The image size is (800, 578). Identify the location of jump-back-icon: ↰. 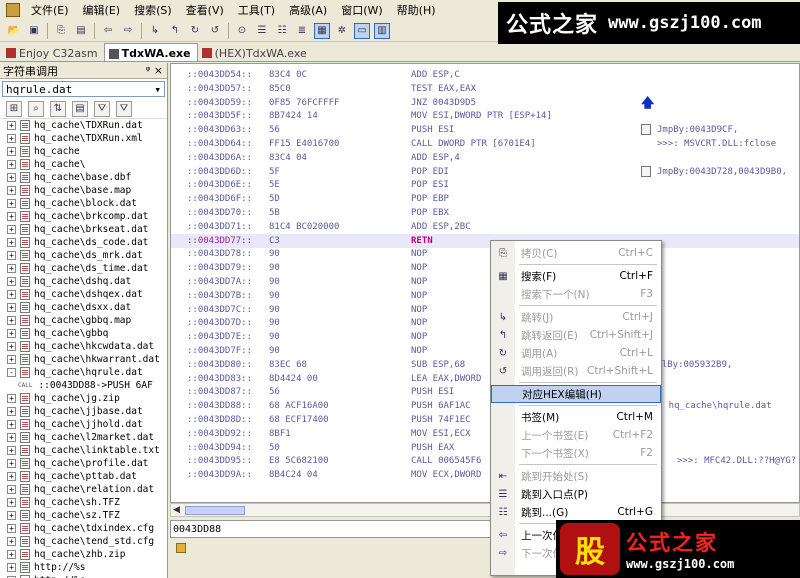
(175, 31).